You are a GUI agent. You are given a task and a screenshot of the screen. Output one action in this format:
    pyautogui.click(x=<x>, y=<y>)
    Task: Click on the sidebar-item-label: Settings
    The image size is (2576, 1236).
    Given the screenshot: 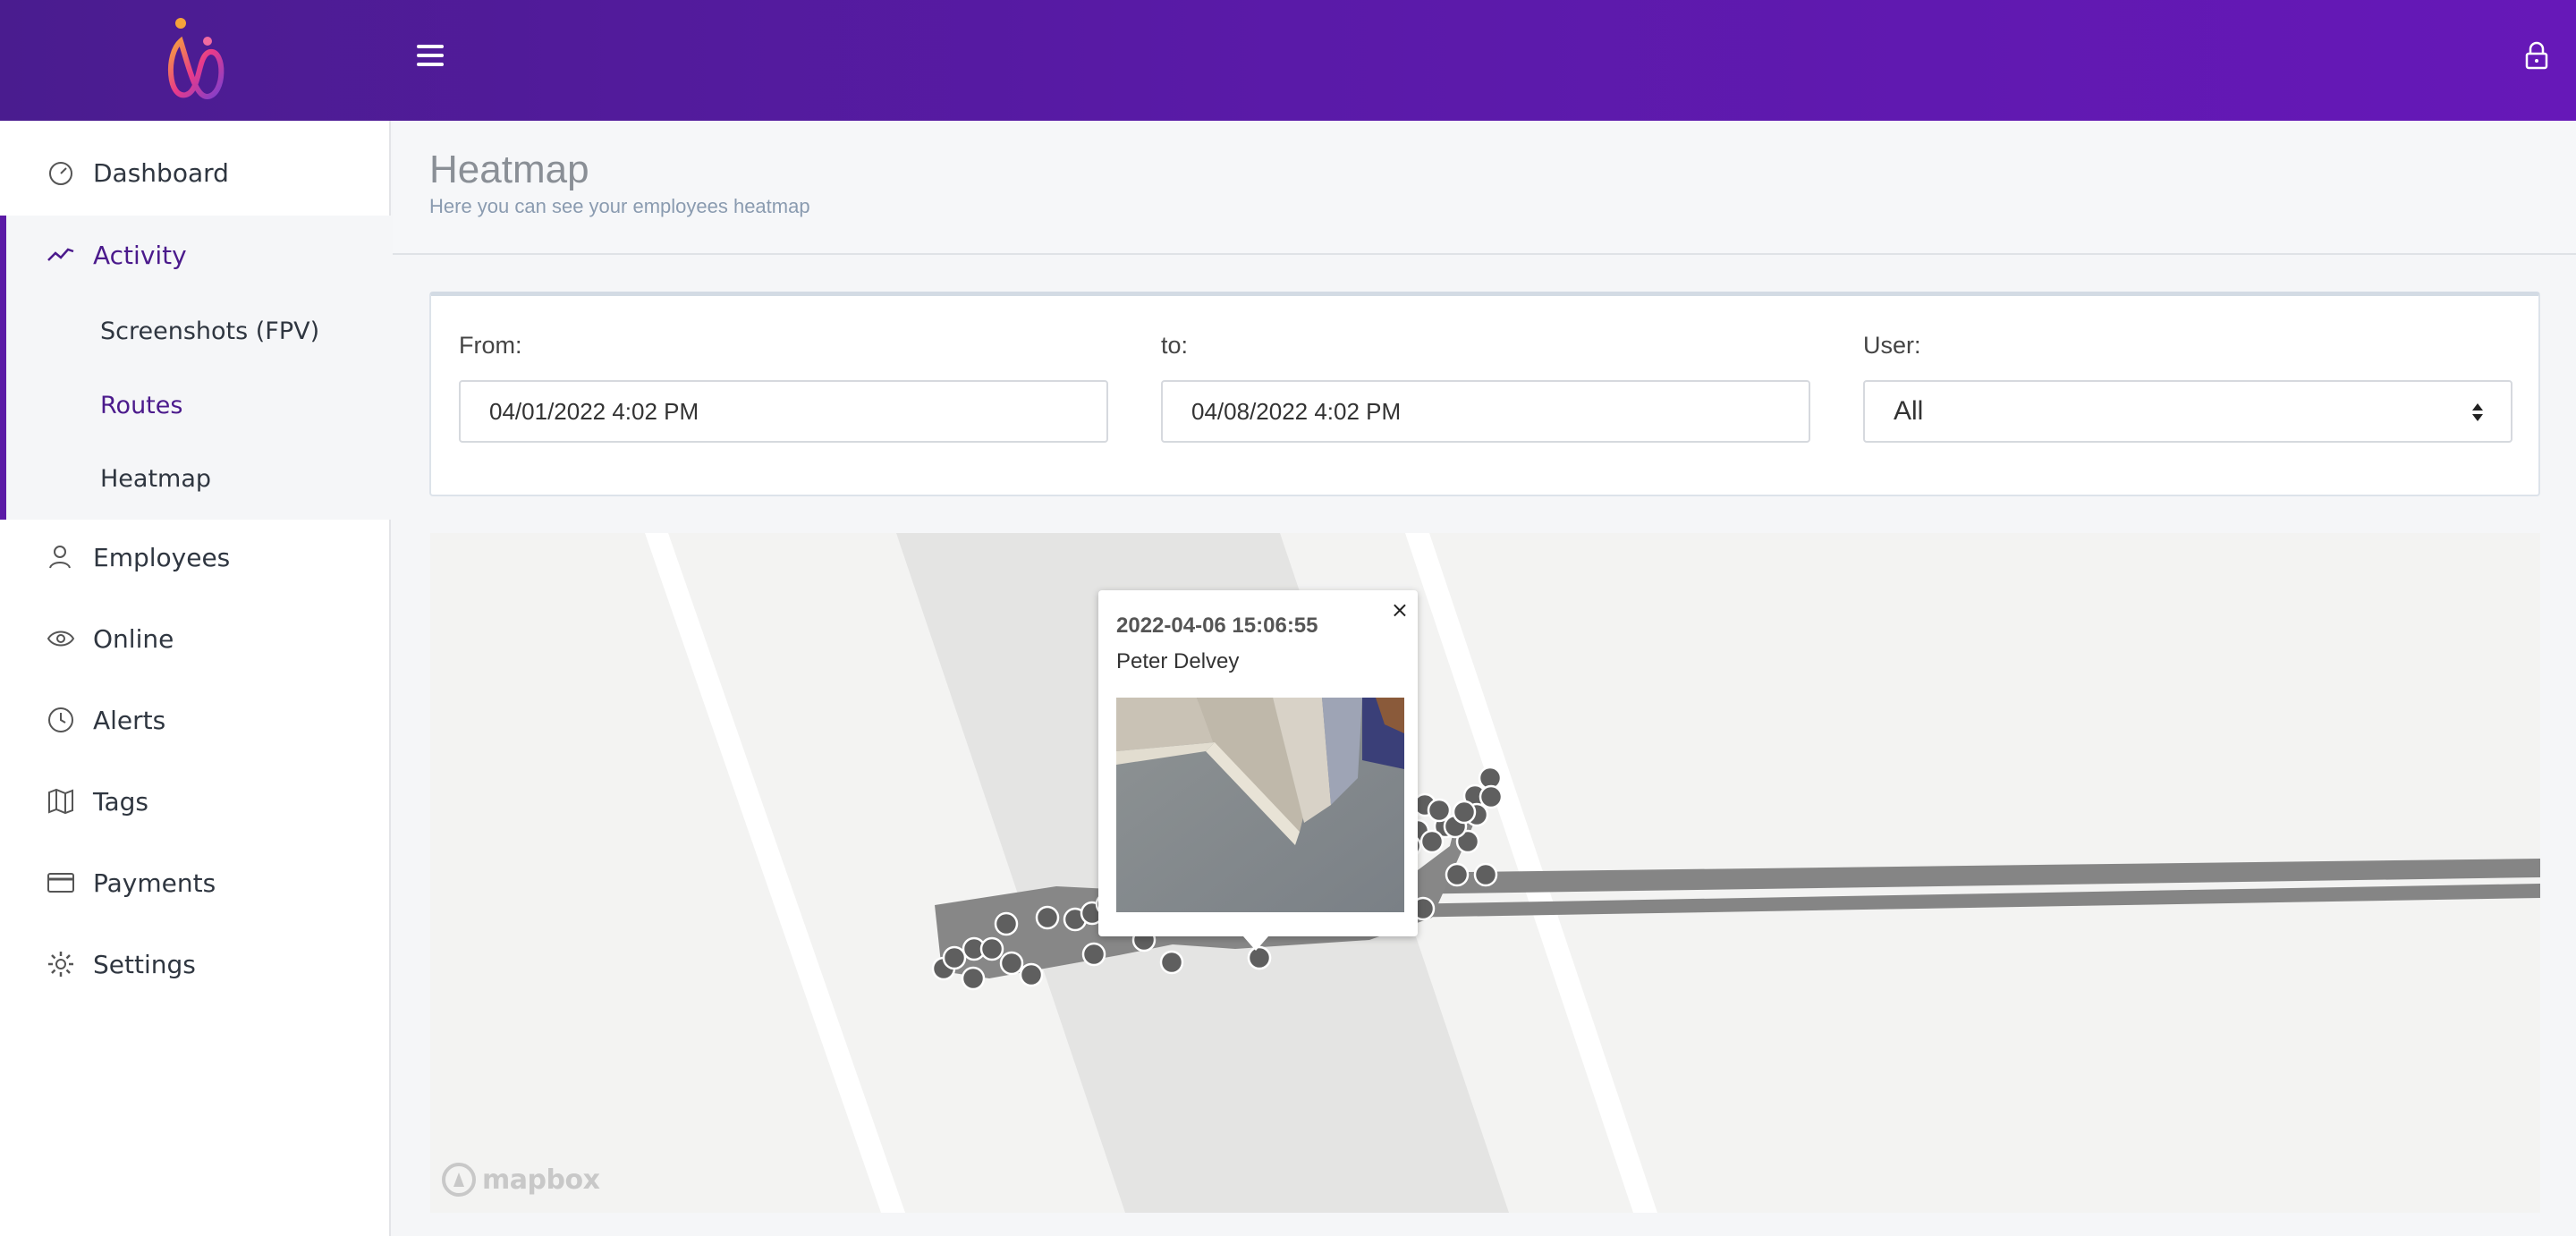 What is the action you would take?
    pyautogui.click(x=144, y=964)
    